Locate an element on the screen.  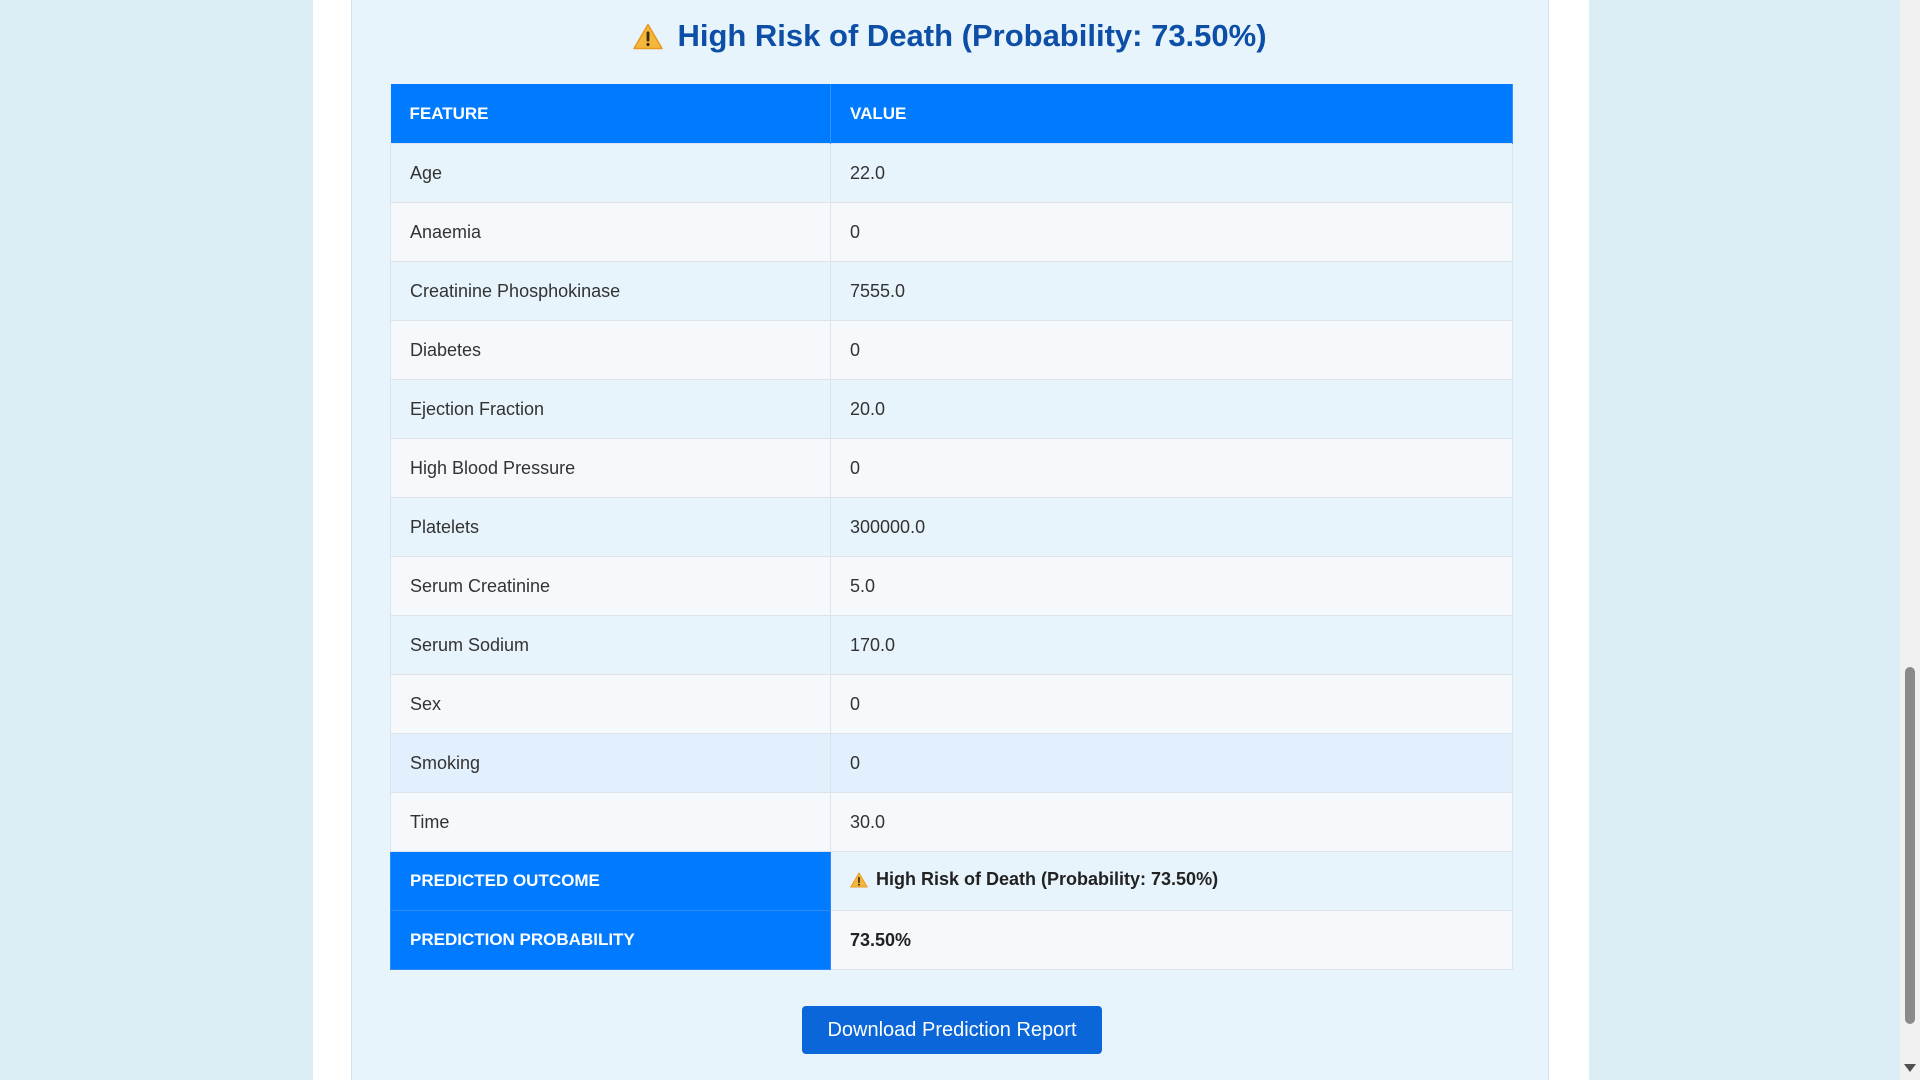
prediction-probability-label: PREDICTION PROBABILITY is located at coordinates (610, 940).